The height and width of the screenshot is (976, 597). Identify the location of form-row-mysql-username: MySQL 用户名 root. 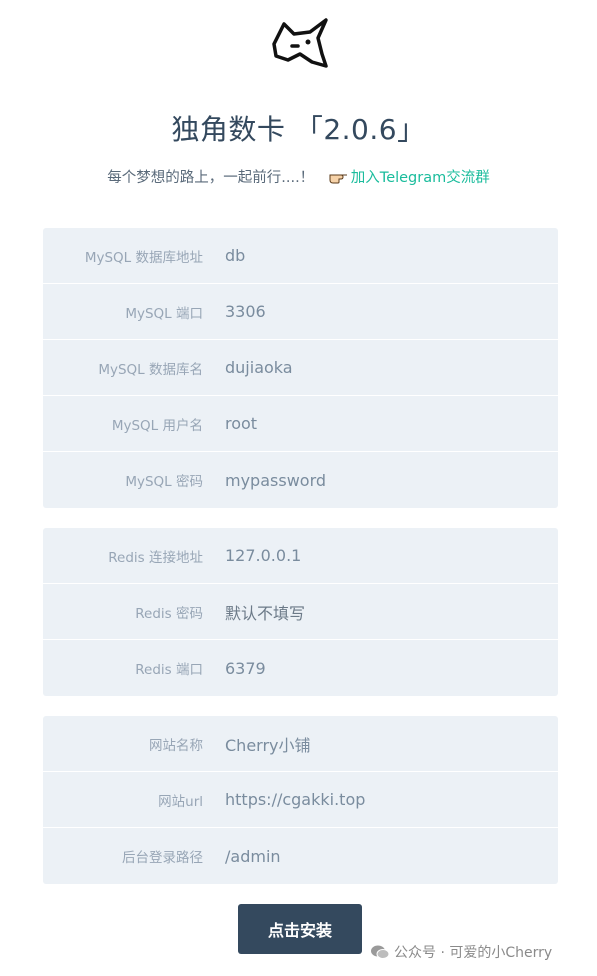
(300, 424).